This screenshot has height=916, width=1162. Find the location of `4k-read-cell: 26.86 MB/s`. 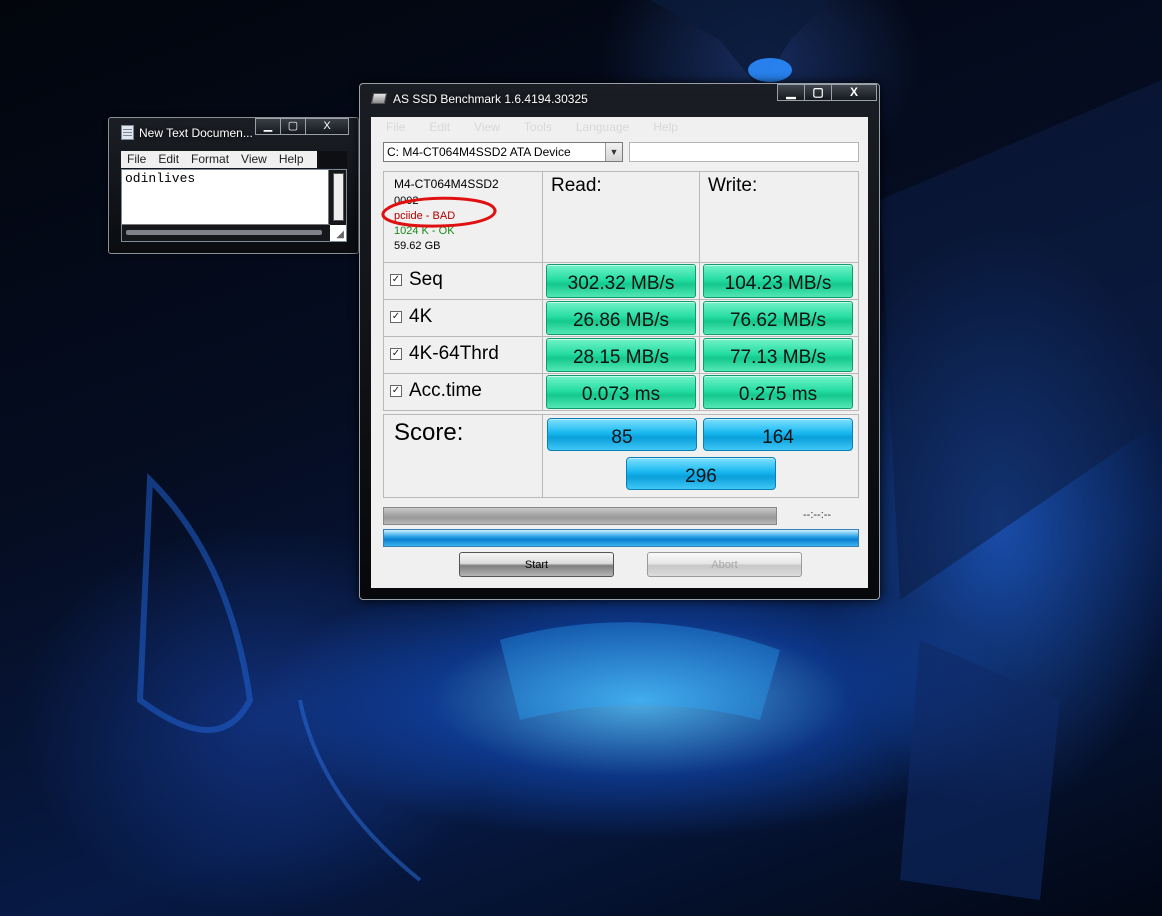

4k-read-cell: 26.86 MB/s is located at coordinates (621, 318).